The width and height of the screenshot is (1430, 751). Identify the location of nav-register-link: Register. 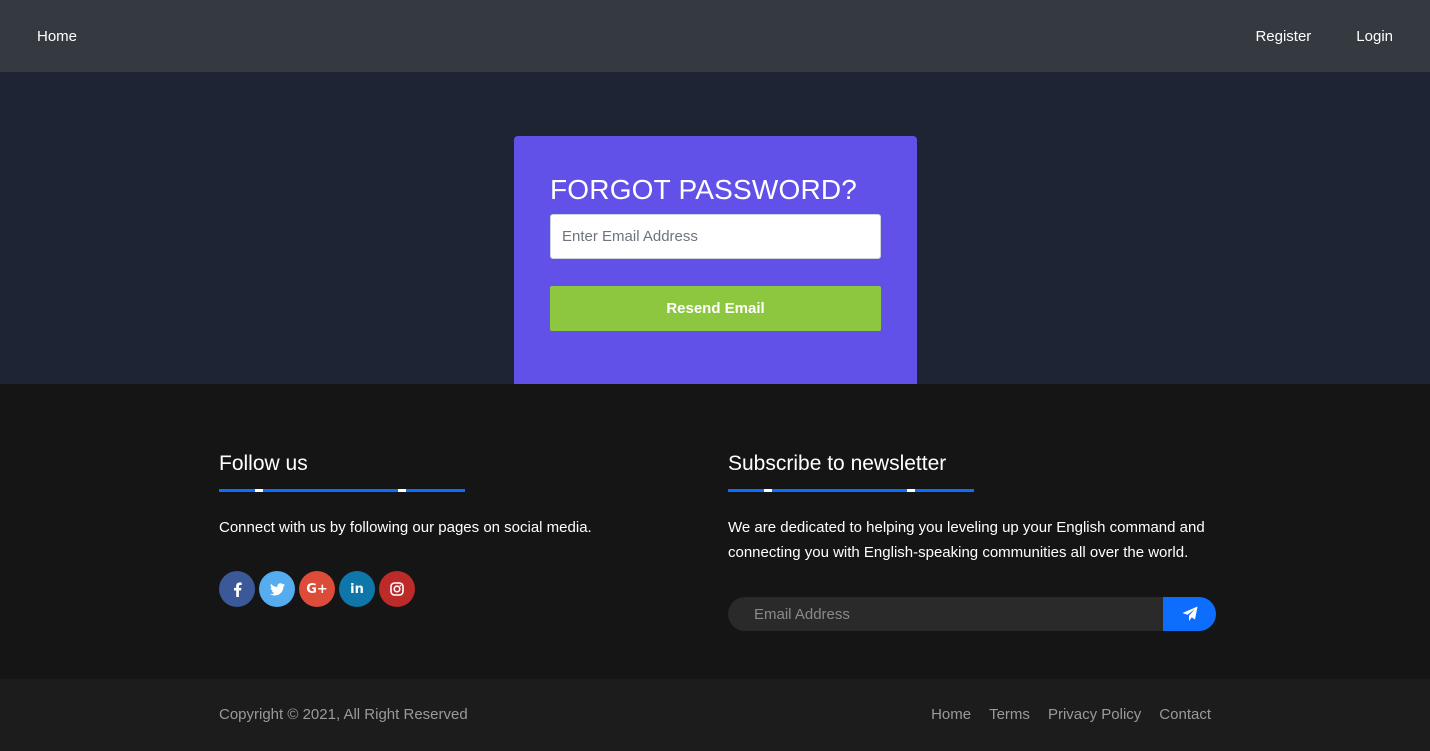
(1283, 36).